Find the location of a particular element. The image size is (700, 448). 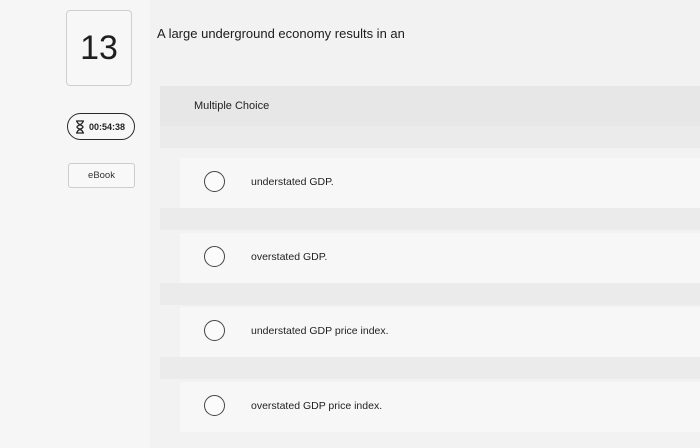

question-type-label: Multiple Choice is located at coordinates (232, 106).